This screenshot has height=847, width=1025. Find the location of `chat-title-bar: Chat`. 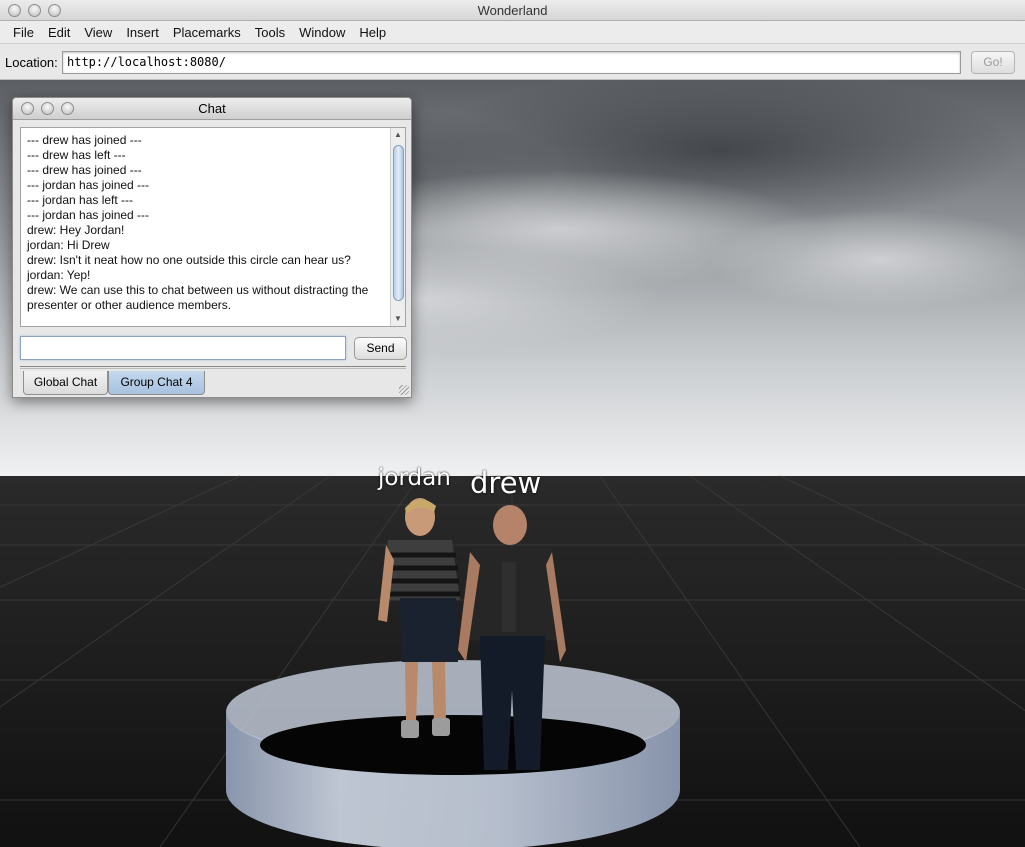

chat-title-bar: Chat is located at coordinates (212, 109).